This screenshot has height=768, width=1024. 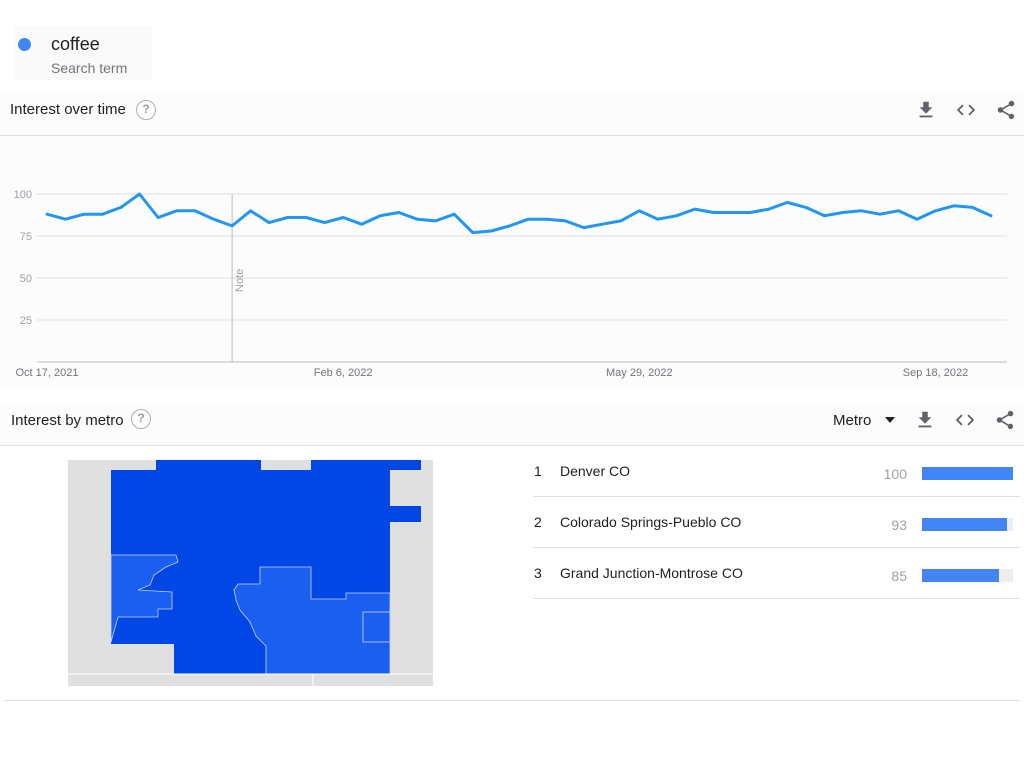 I want to click on chevron-down-icon, so click(x=890, y=420).